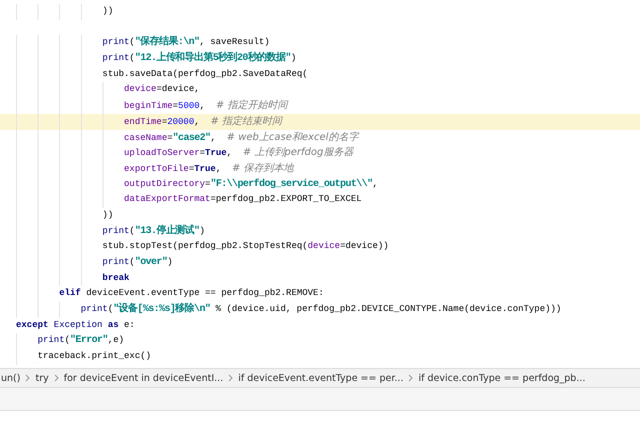 Image resolution: width=640 pixels, height=425 pixels. Describe the element at coordinates (10, 378) in the screenshot. I see `breadcrumb-item: un()` at that location.